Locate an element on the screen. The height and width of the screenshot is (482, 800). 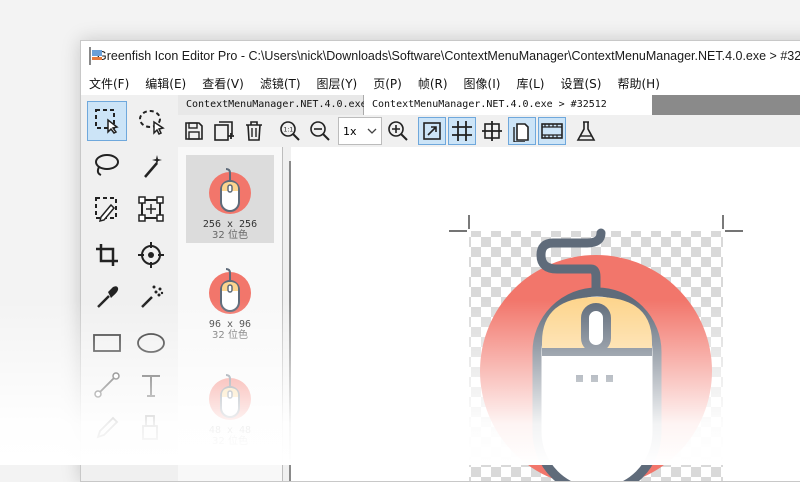
hotspot-tool is located at coordinates (151, 255).